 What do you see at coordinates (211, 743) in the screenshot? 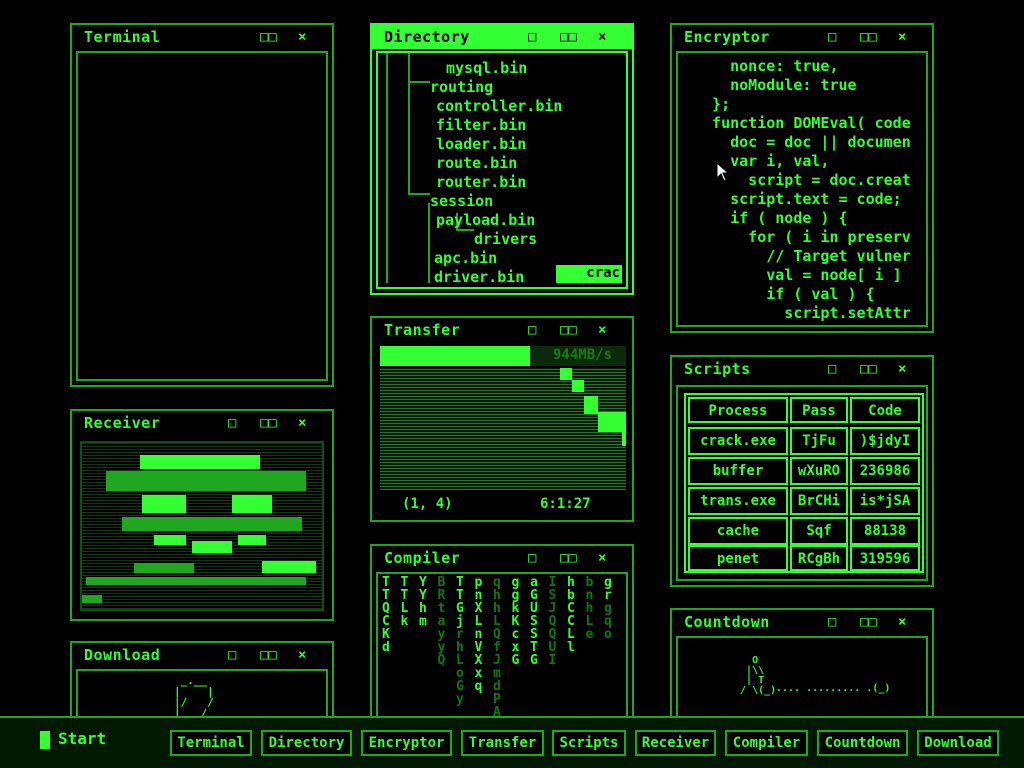
I see `taskbar-item-terminal: Terminal` at bounding box center [211, 743].